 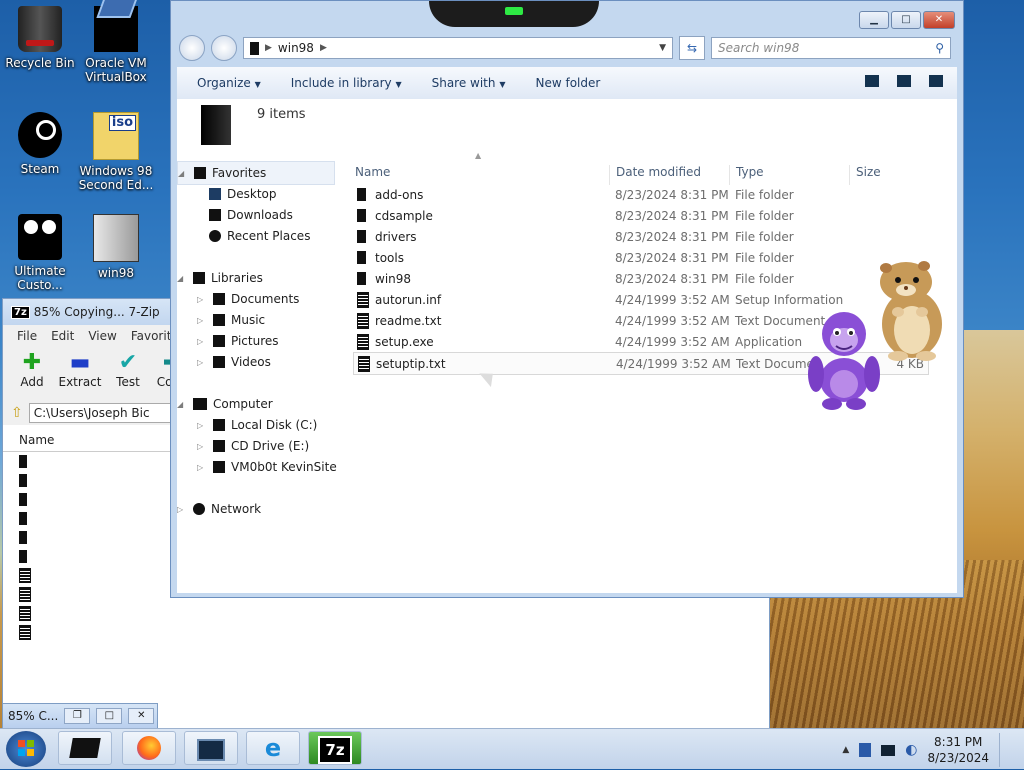 I want to click on column-header-type: Type, so click(x=746, y=175).